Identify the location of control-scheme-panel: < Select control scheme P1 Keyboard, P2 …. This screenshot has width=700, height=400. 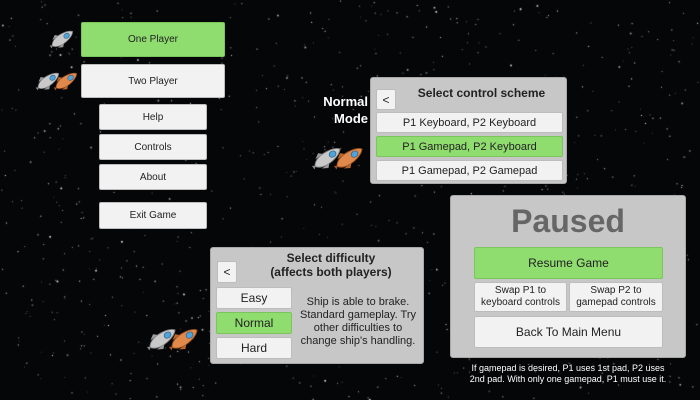
(468, 130).